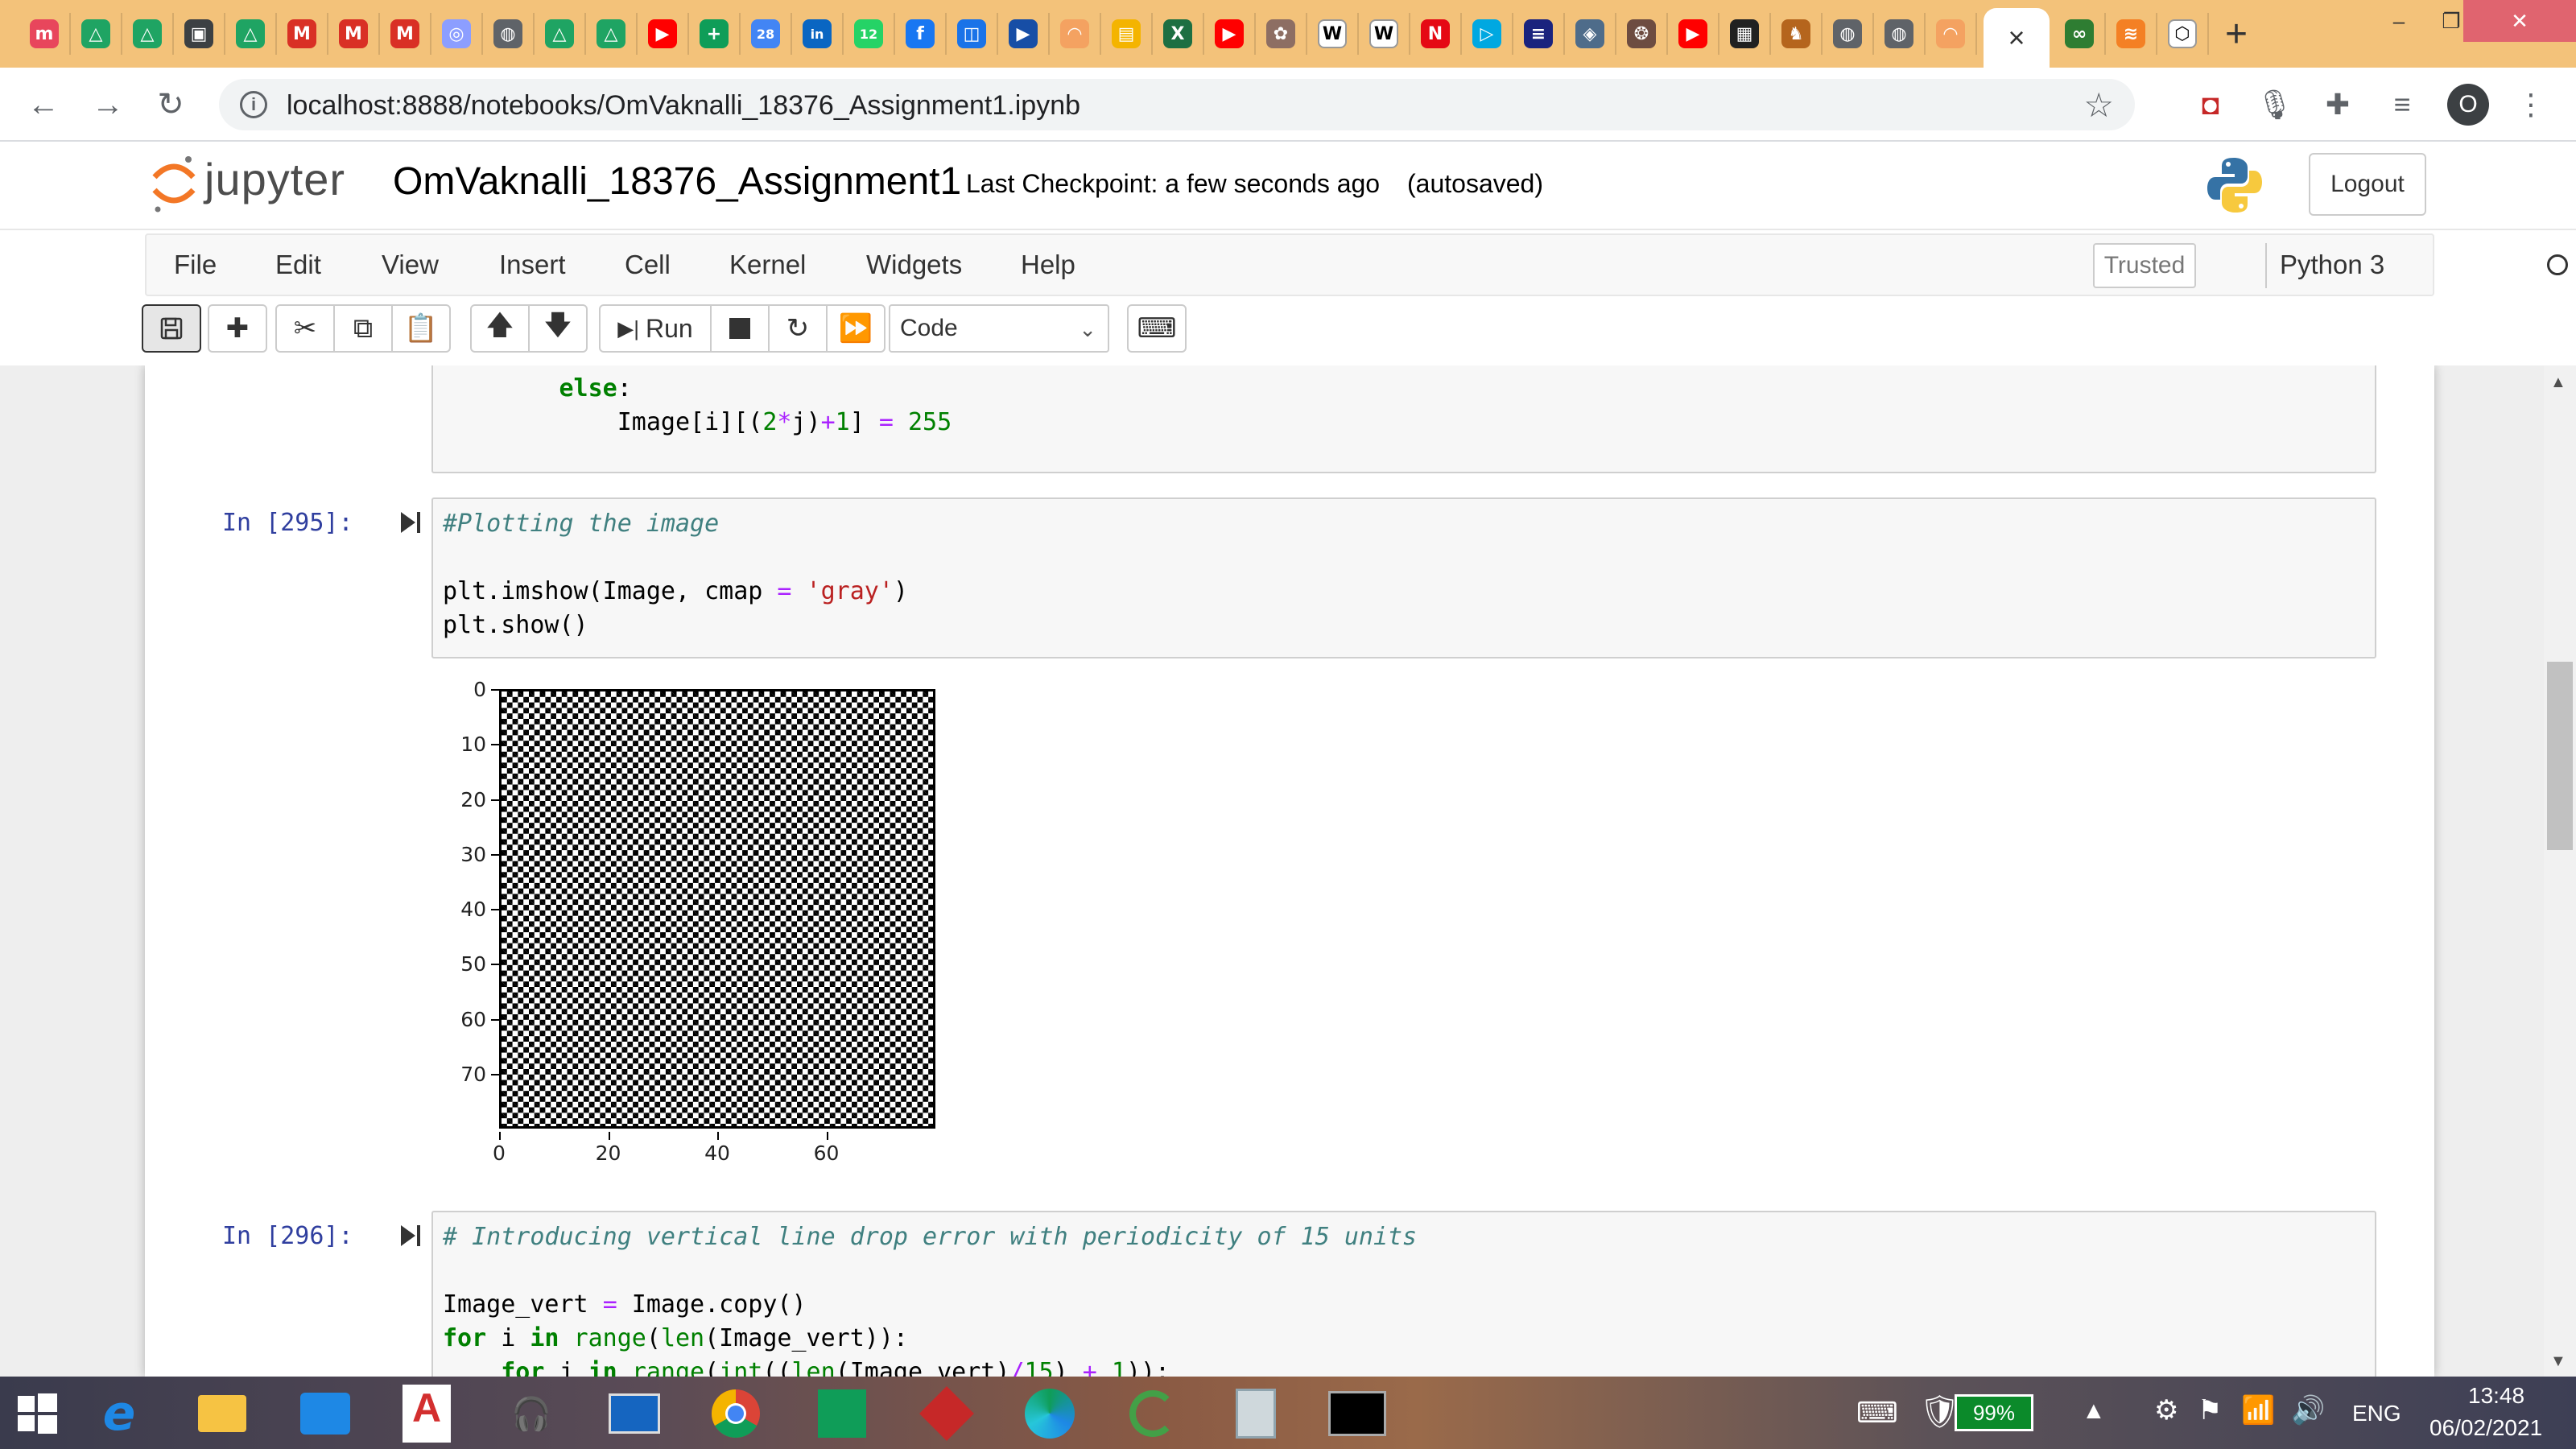  What do you see at coordinates (856, 328) in the screenshot?
I see `restart-run-all-button: ⏩` at bounding box center [856, 328].